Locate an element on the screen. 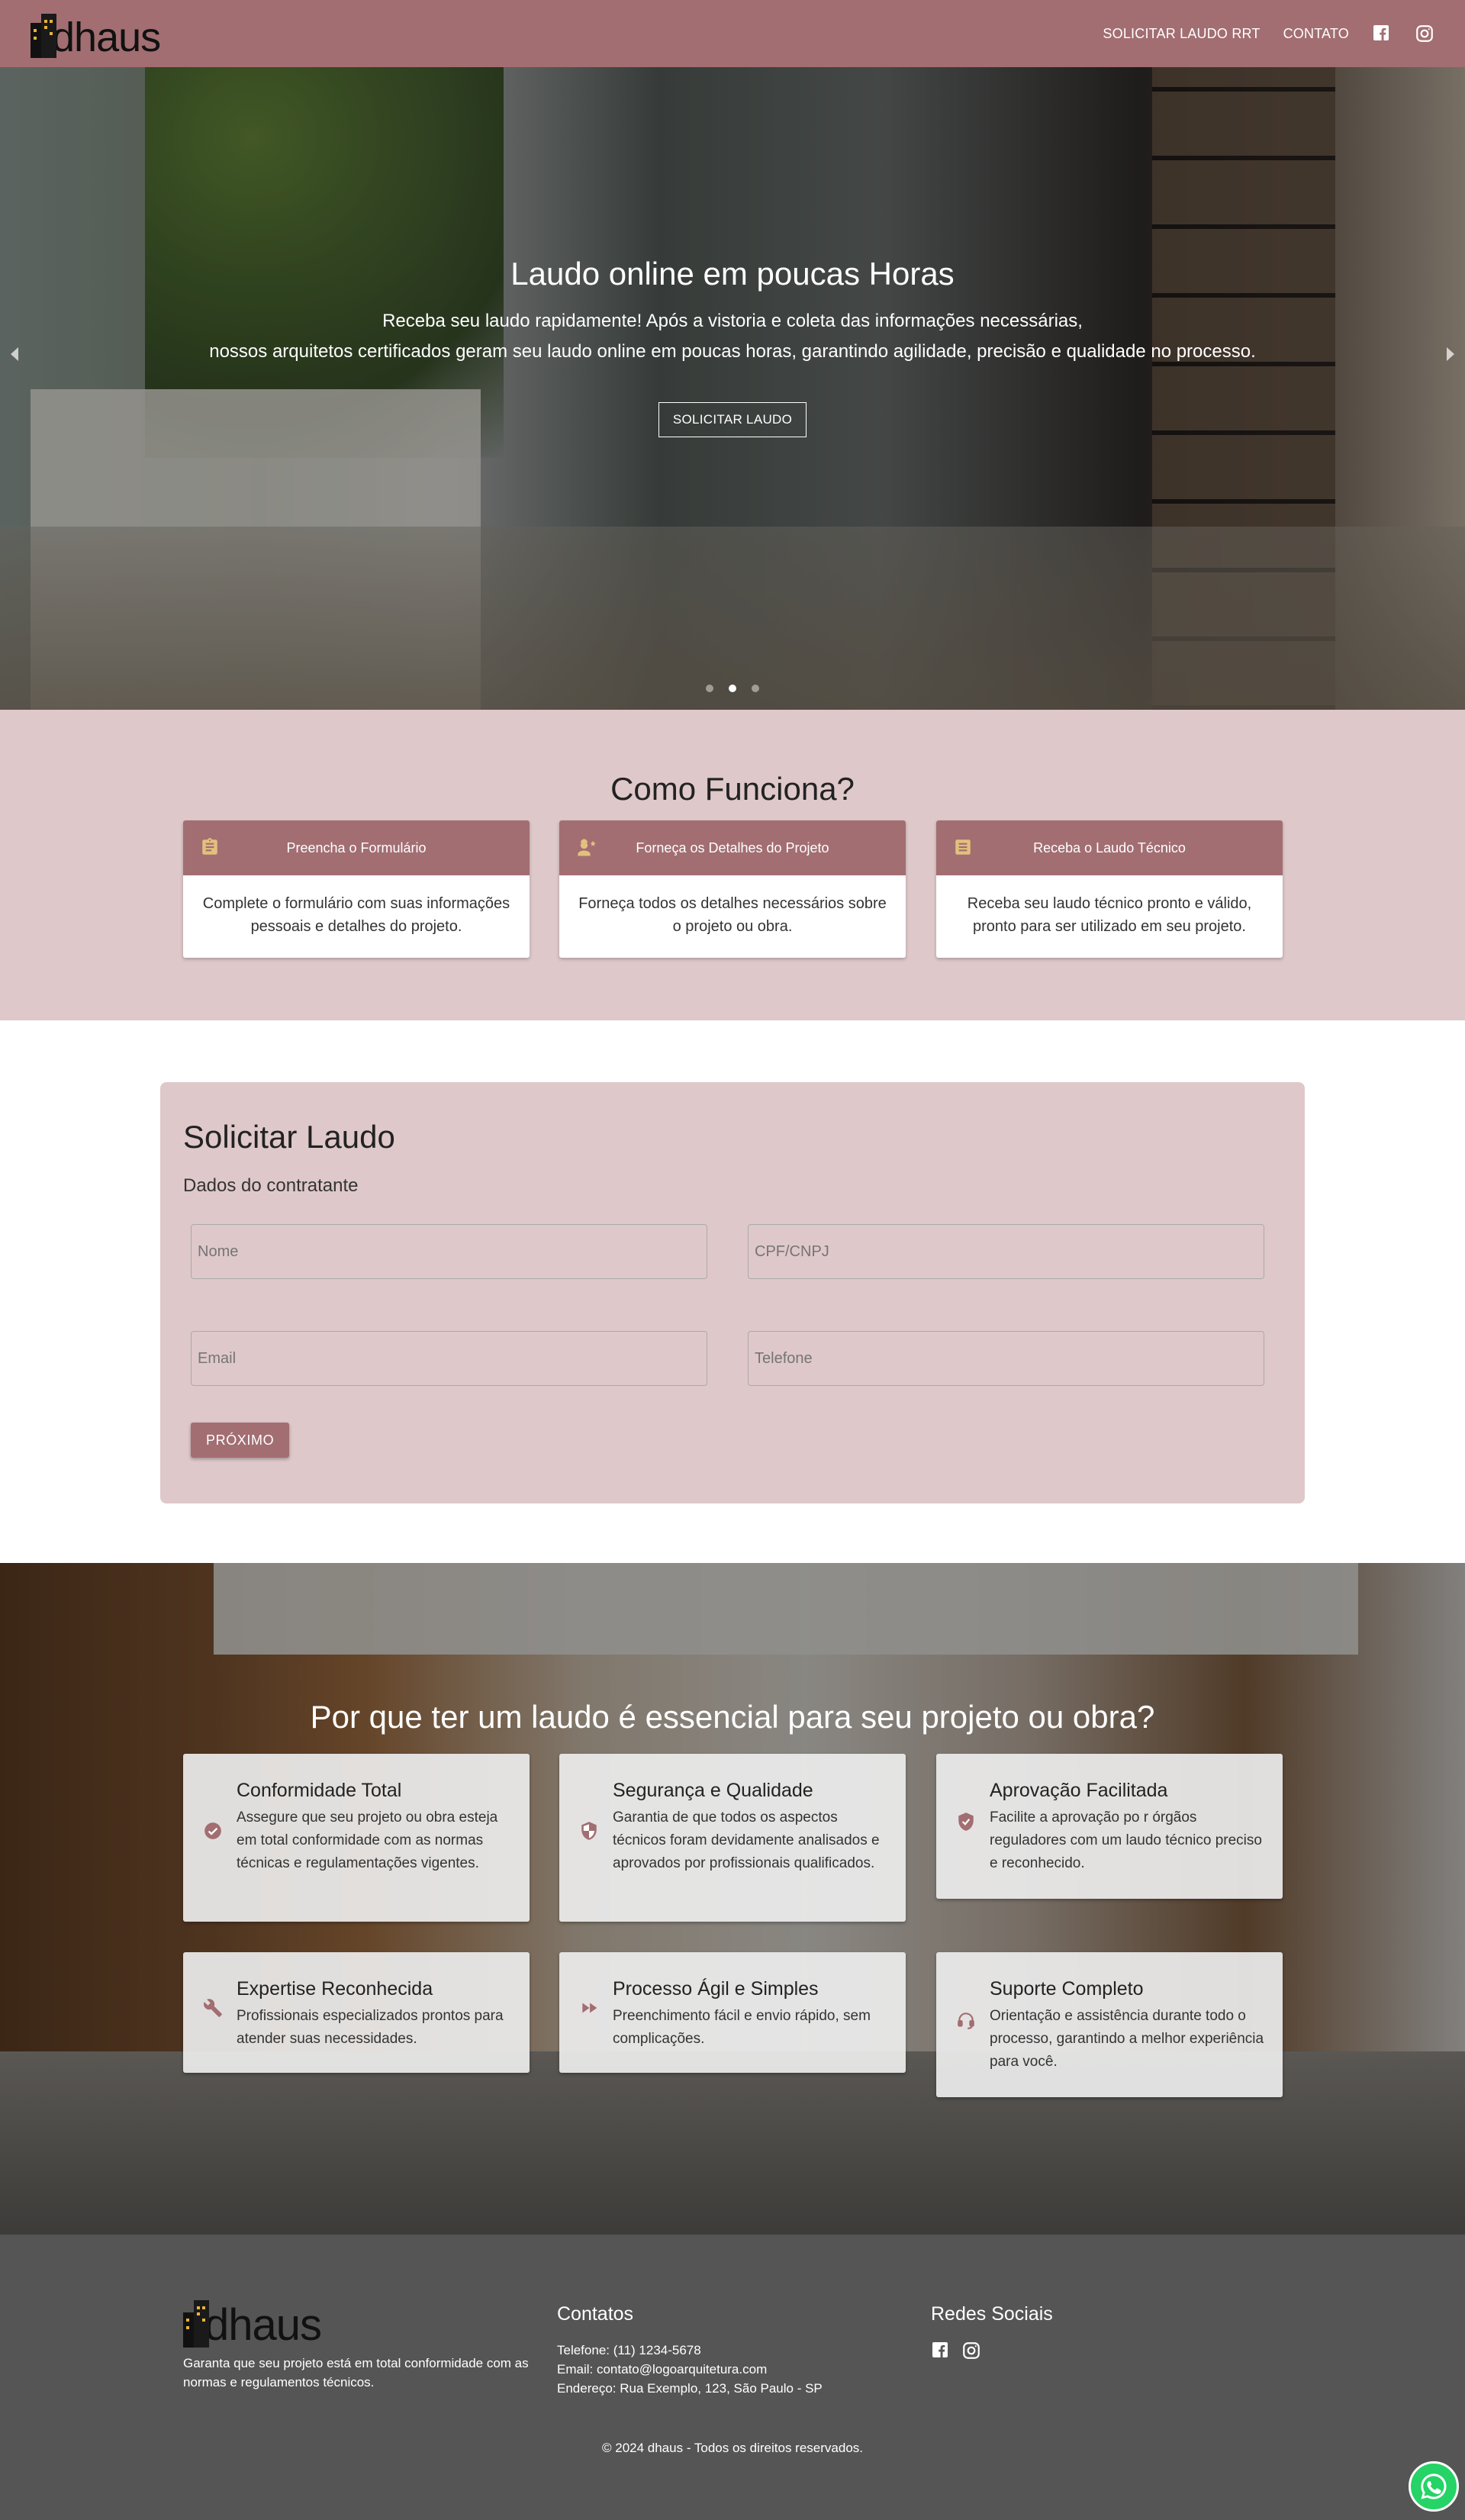 This screenshot has width=1465, height=2520. why-card-title: Suporte Completo is located at coordinates (1067, 1989).